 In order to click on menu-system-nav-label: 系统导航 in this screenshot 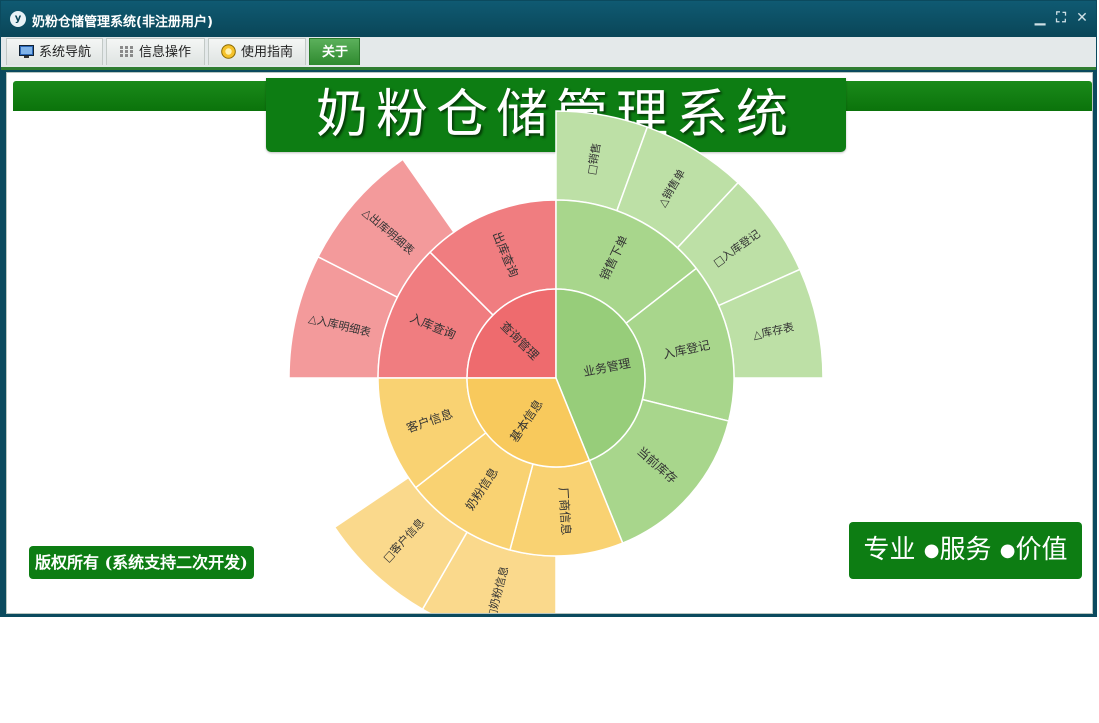, I will do `click(65, 52)`.